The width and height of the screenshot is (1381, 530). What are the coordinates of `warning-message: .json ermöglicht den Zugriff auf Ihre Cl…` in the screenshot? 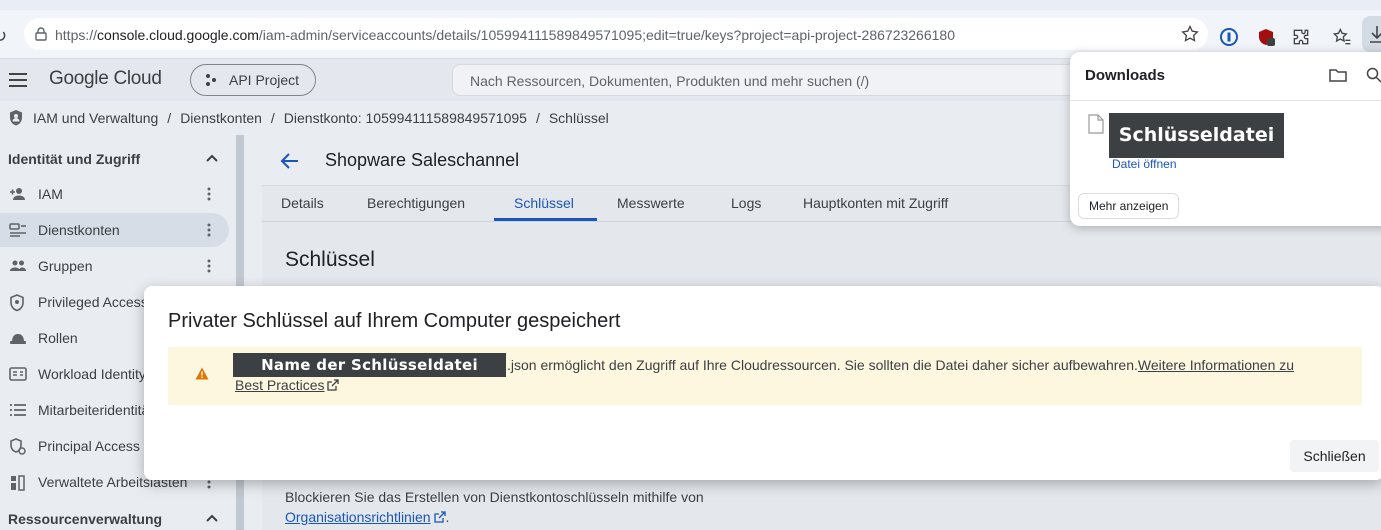 It's located at (822, 365).